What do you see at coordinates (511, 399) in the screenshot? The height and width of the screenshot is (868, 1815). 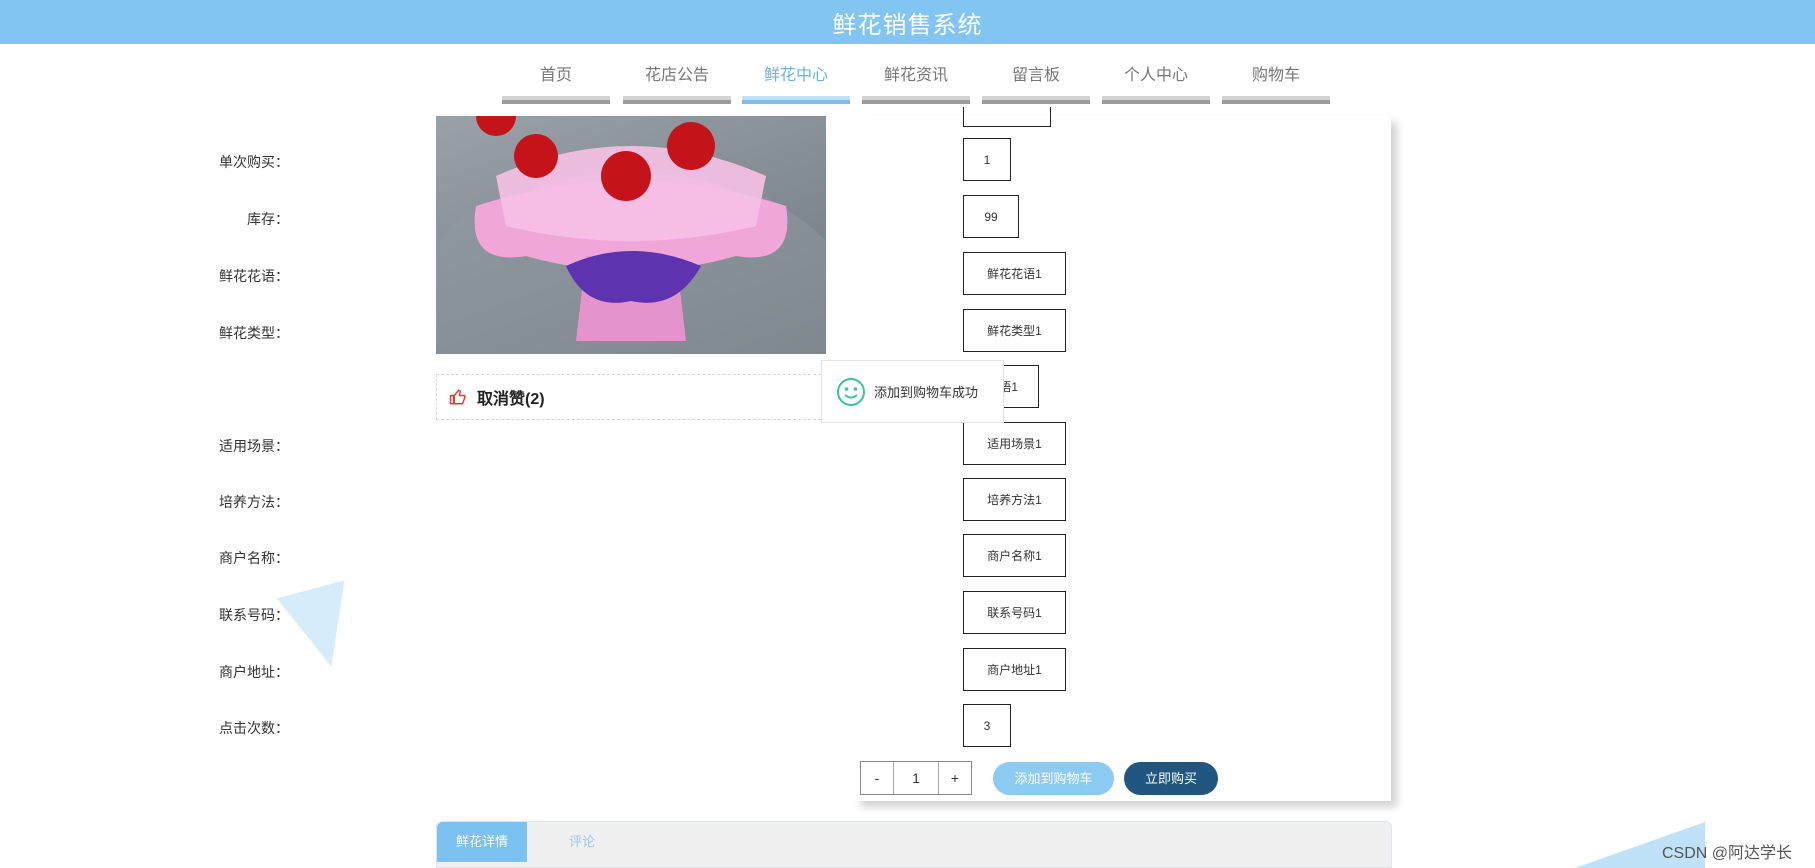 I see `like-count-label: 取消赞(2)` at bounding box center [511, 399].